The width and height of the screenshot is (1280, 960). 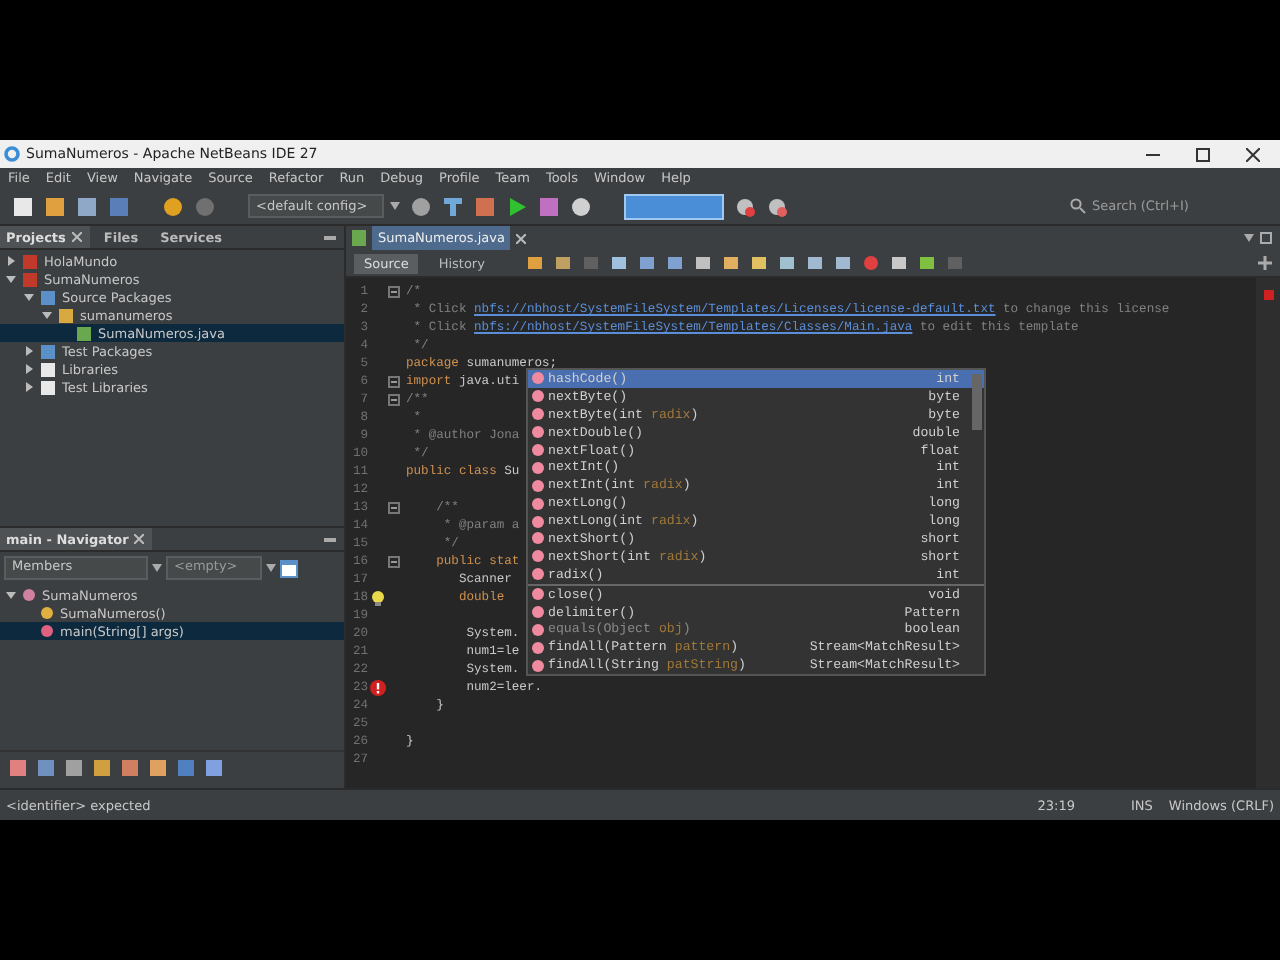 I want to click on error-icon, so click(x=378, y=687).